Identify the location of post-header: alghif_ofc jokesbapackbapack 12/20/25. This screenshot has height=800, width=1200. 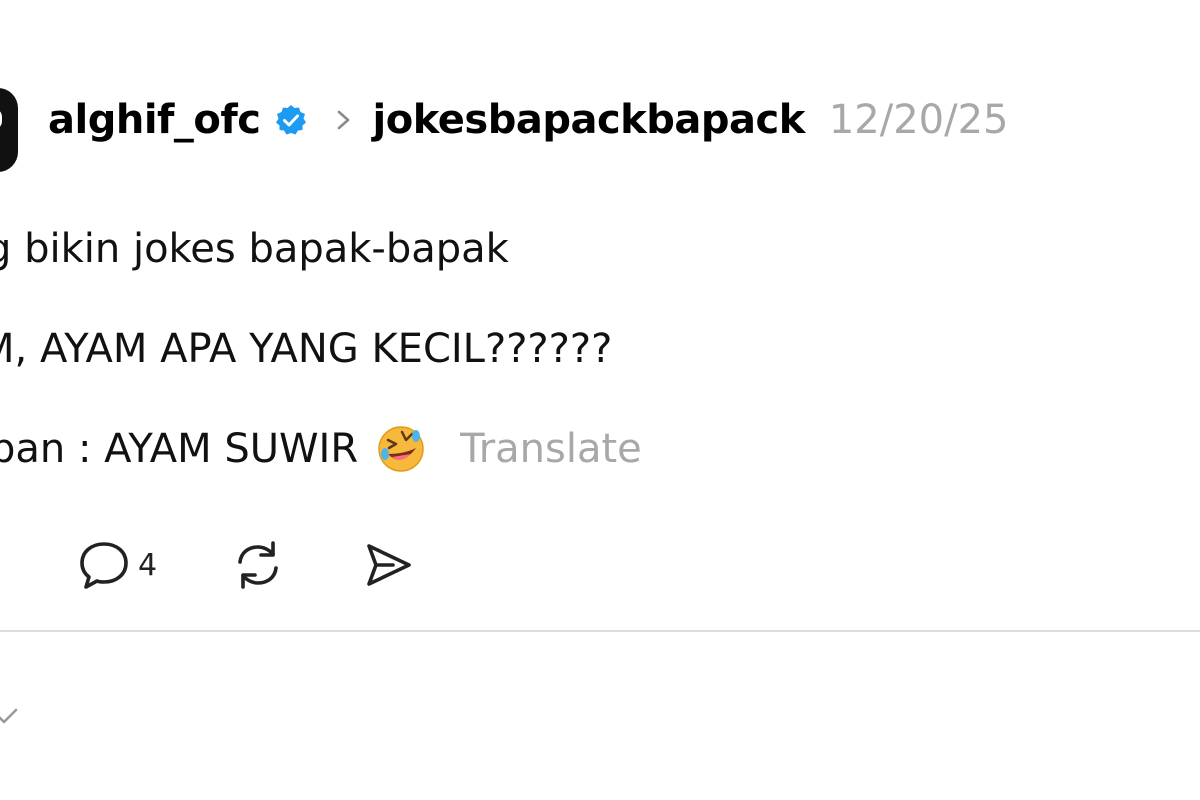
(528, 120).